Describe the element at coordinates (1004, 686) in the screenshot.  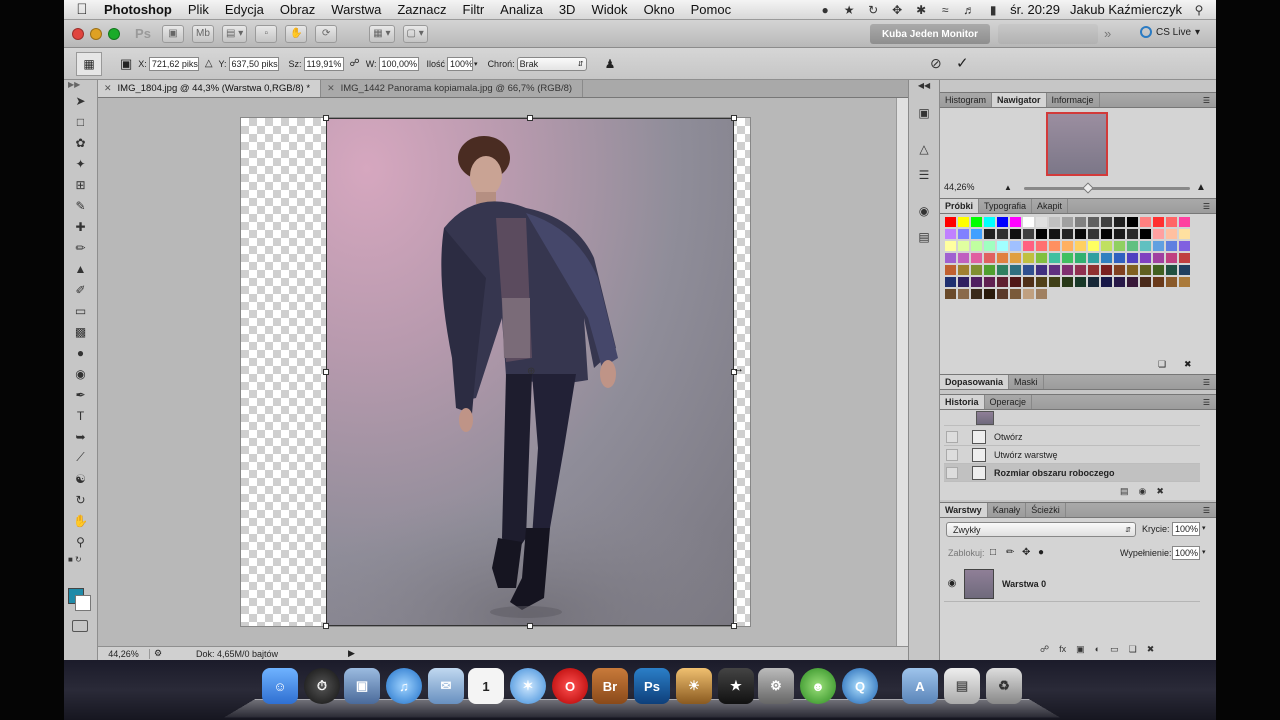
I see `dock-trash-icon: ♻` at that location.